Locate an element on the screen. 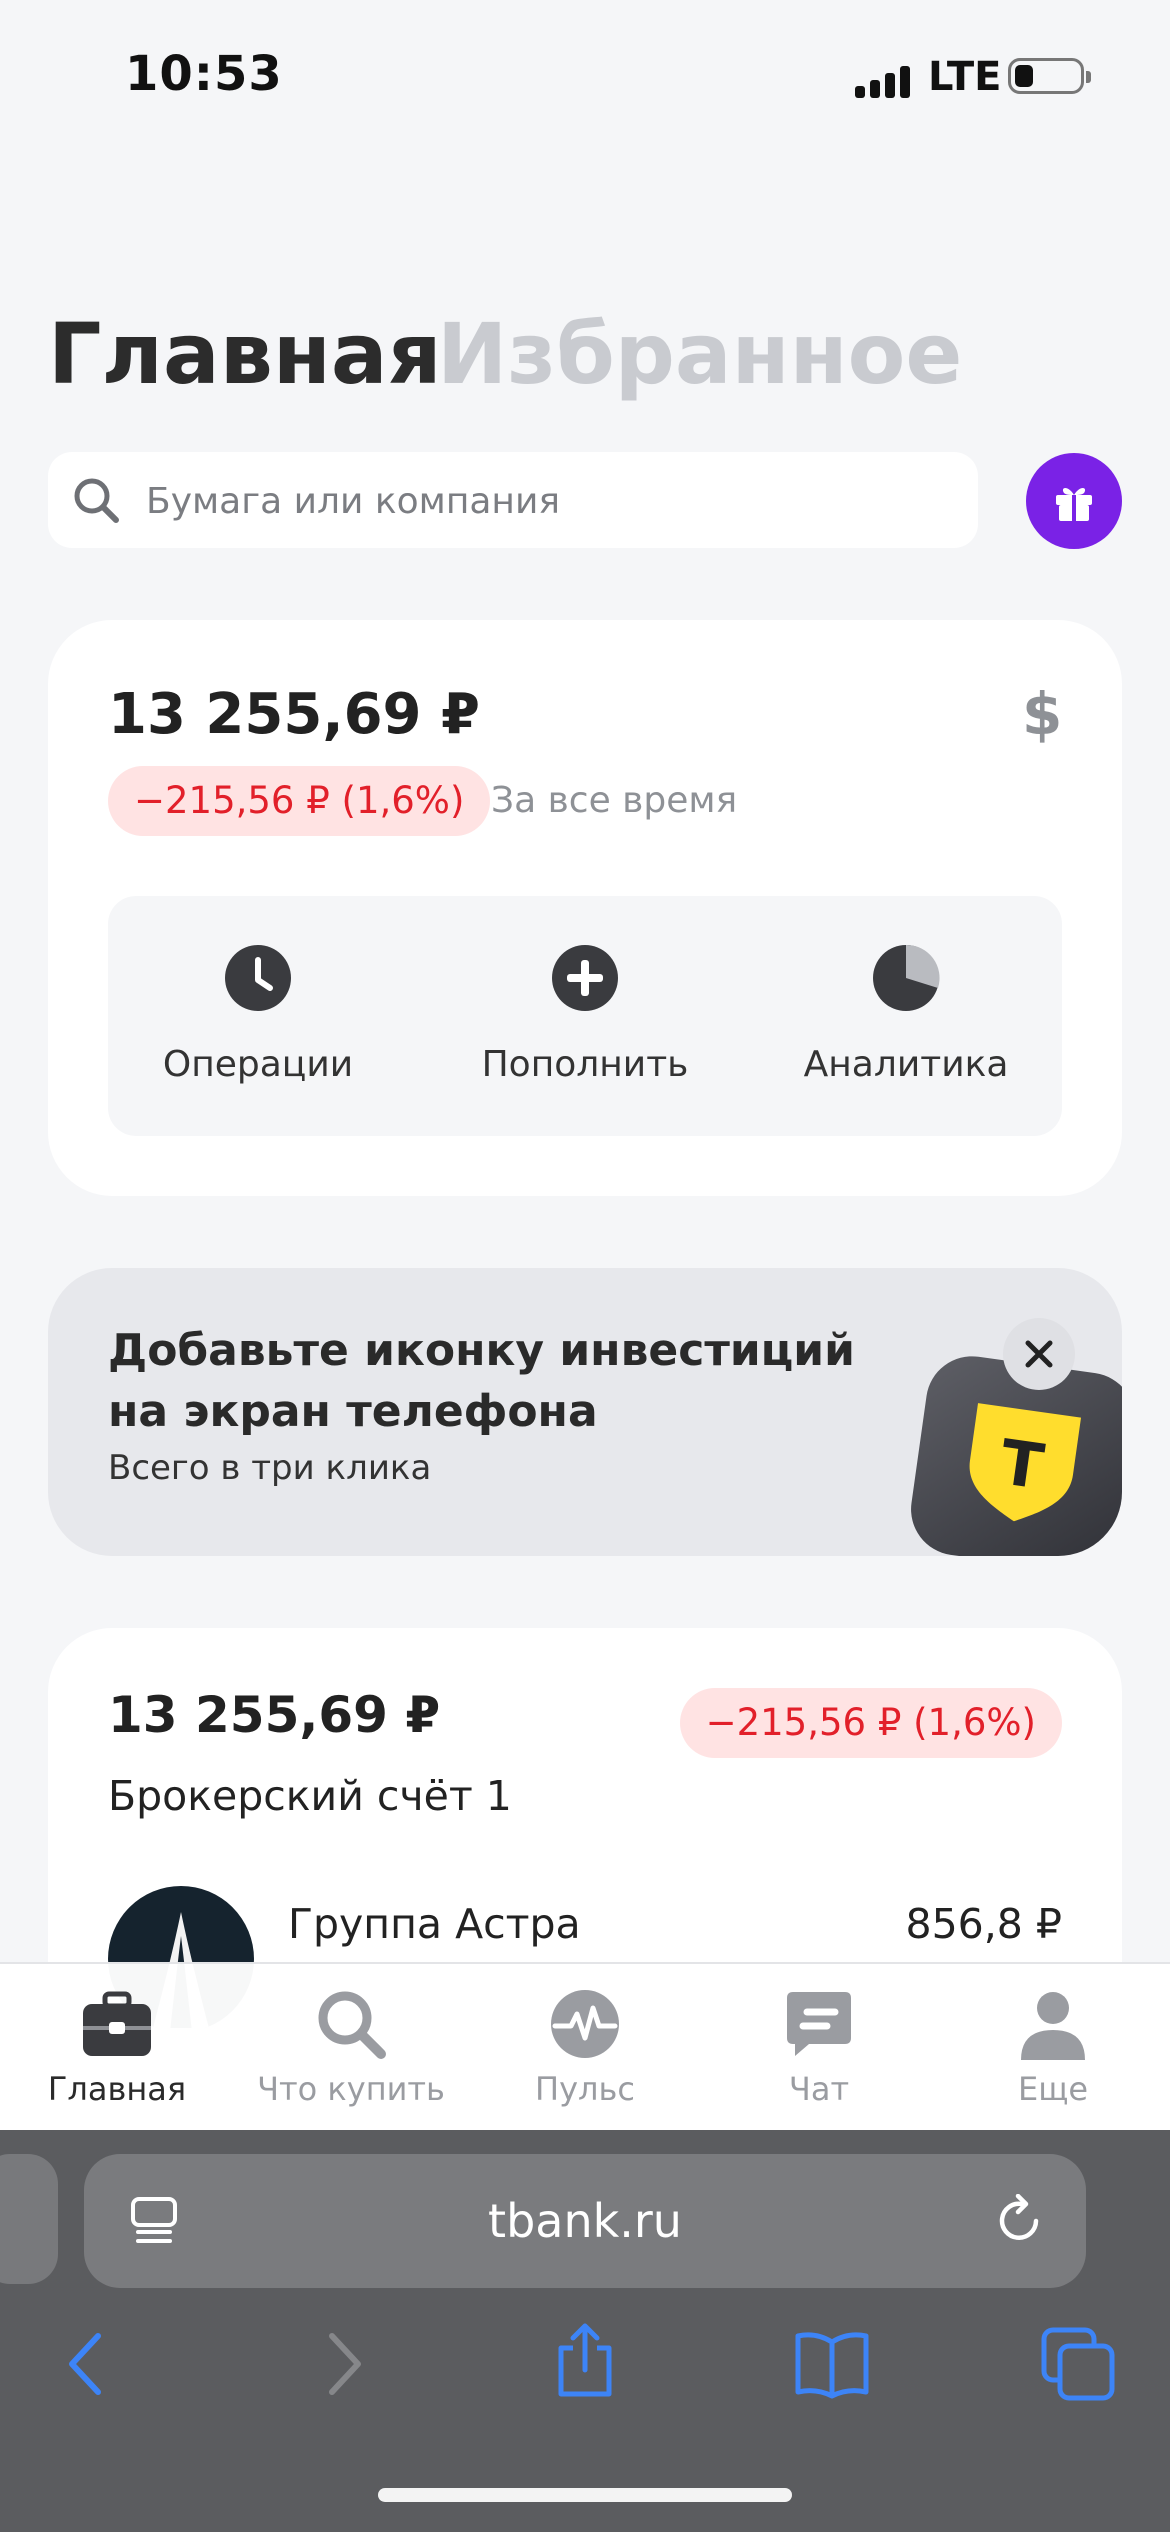 The image size is (1170, 2532). tabs-icon is located at coordinates (1078, 2364).